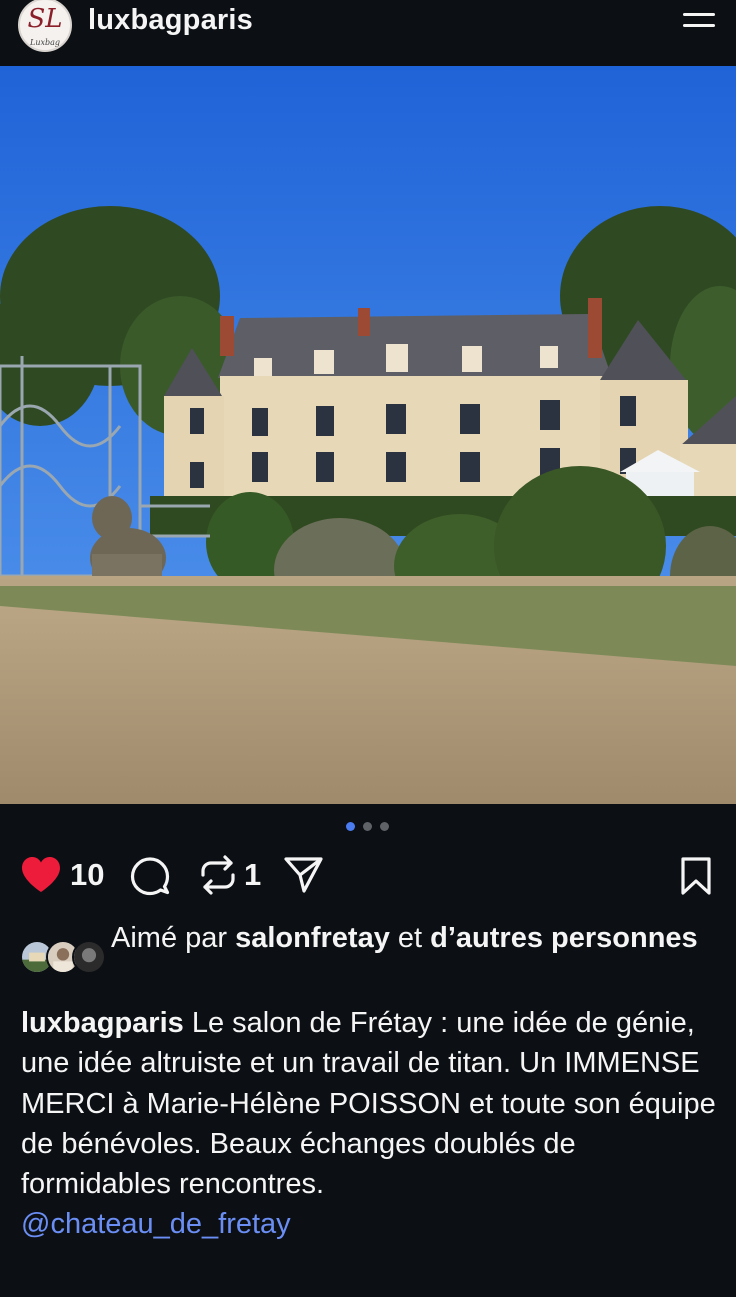 The image size is (736, 1297). Describe the element at coordinates (312, 938) in the screenshot. I see `liked-by-user: salonfretay` at that location.